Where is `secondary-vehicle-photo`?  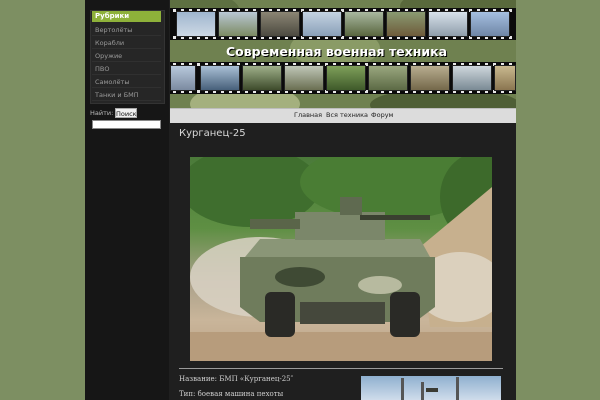 secondary-vehicle-photo is located at coordinates (431, 388).